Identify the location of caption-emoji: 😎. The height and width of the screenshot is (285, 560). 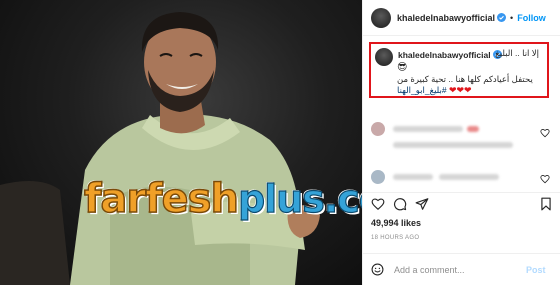
(402, 67).